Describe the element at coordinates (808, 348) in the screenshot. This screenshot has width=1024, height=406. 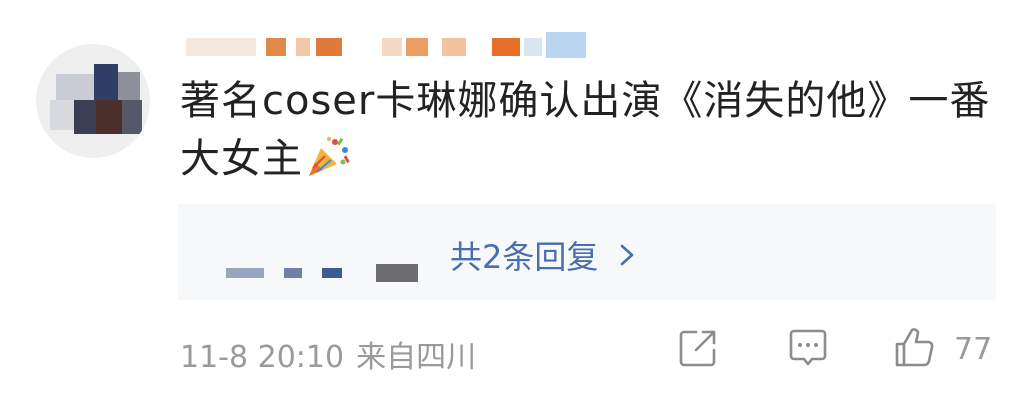
I see `comment-icon` at that location.